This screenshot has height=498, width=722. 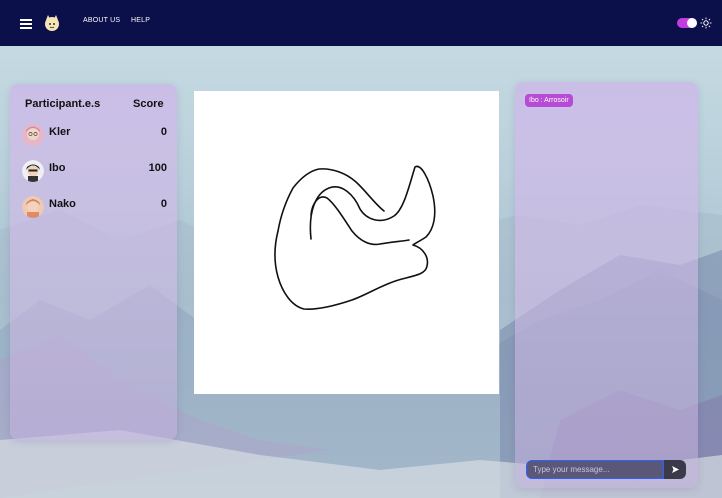 I want to click on theme-toggle, so click(x=687, y=23).